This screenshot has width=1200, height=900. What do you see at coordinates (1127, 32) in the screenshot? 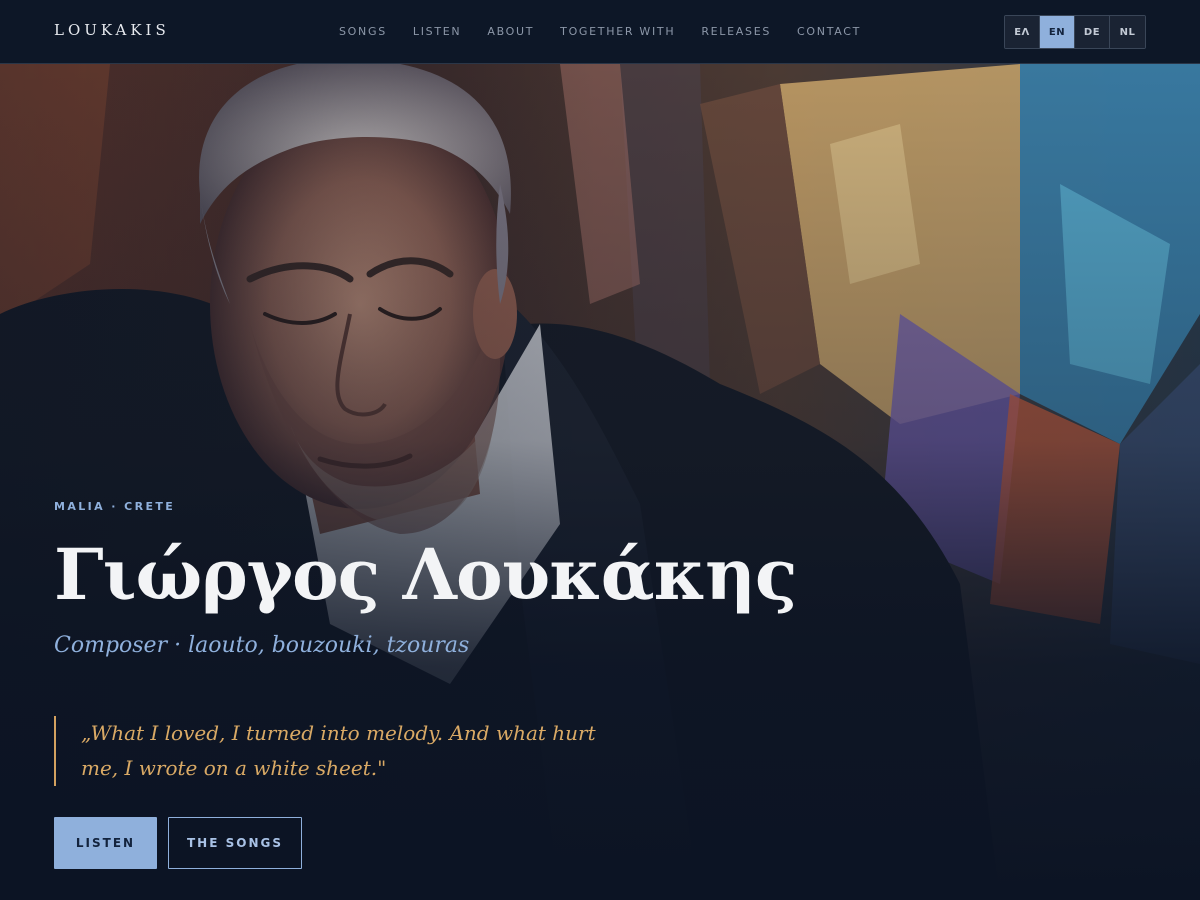
I see `lang-button-nl: NL` at bounding box center [1127, 32].